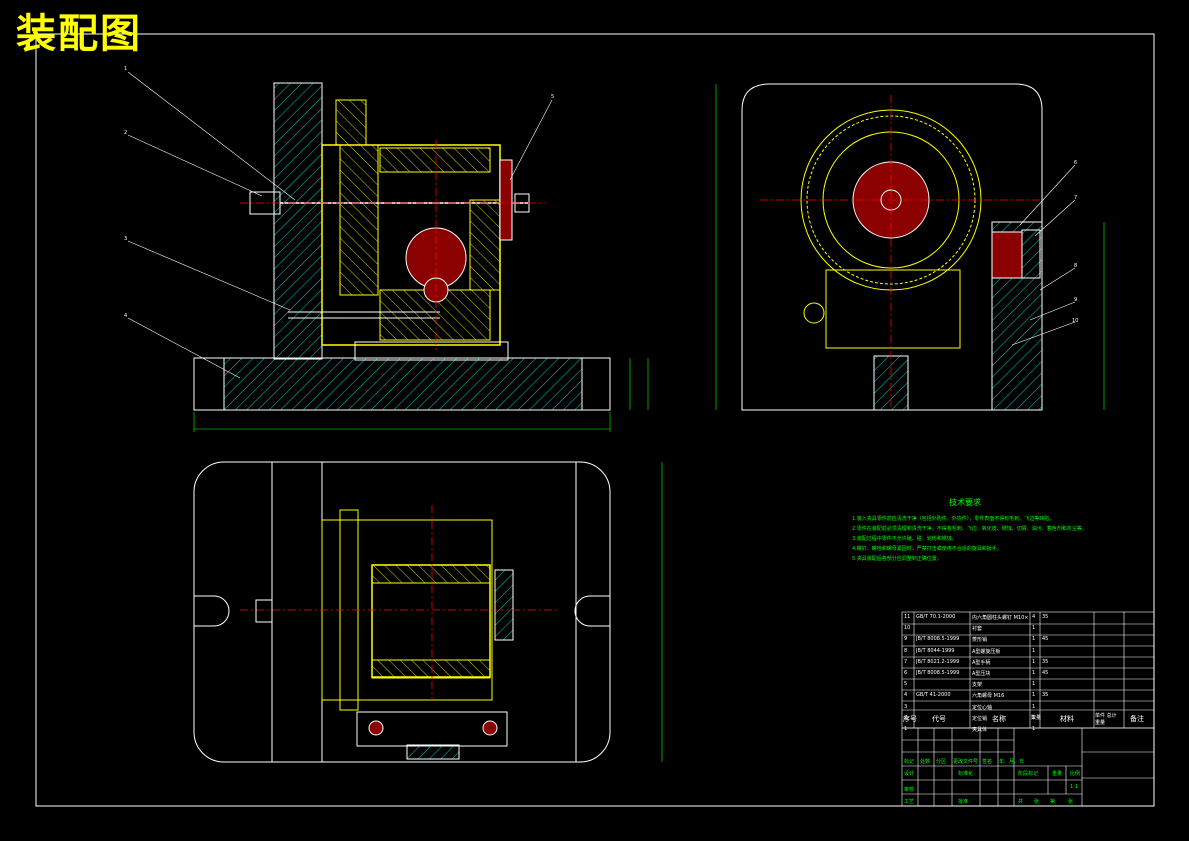 The width and height of the screenshot is (1189, 841). Describe the element at coordinates (553, 97) in the screenshot. I see `leader-number: 5` at that location.